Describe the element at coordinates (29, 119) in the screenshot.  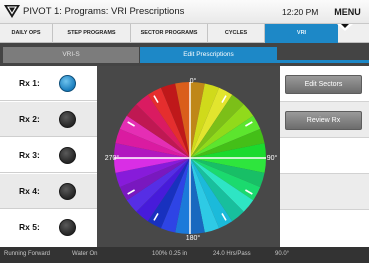
I see `rx-label: Rx 2:` at that location.